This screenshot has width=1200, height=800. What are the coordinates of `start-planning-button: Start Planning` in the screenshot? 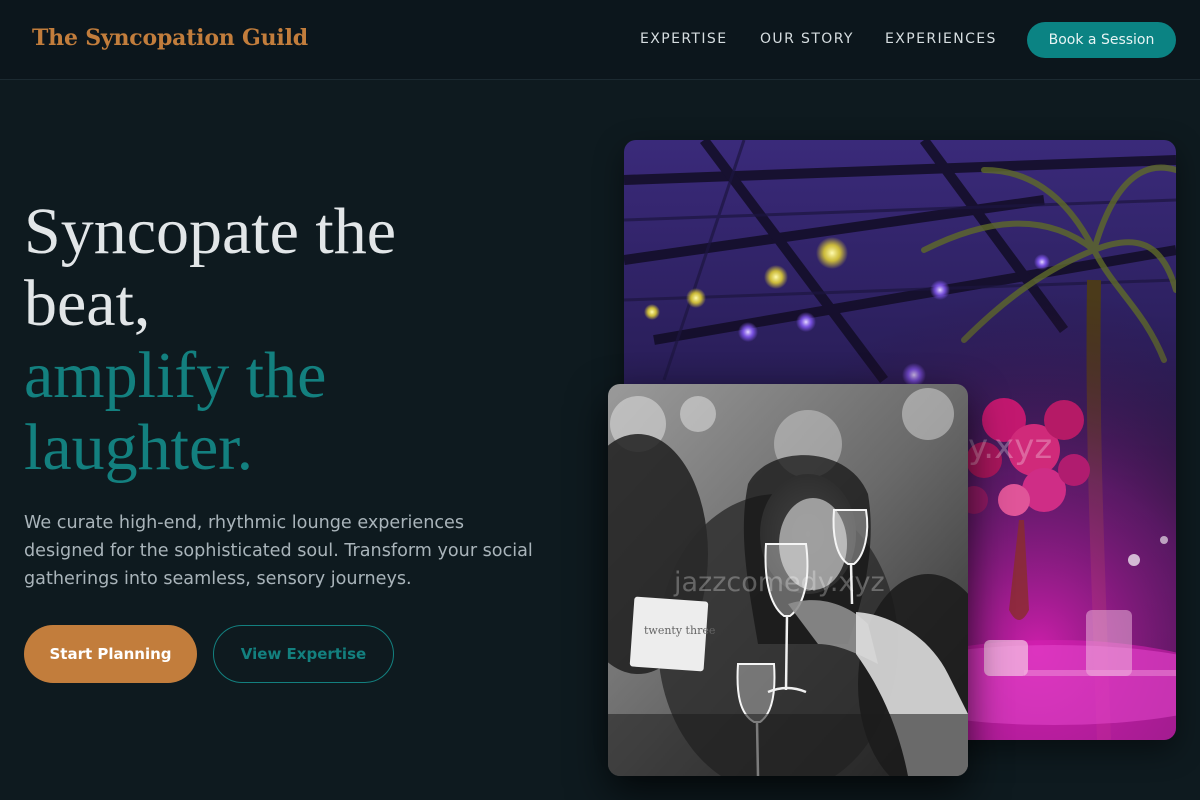 It's located at (110, 654).